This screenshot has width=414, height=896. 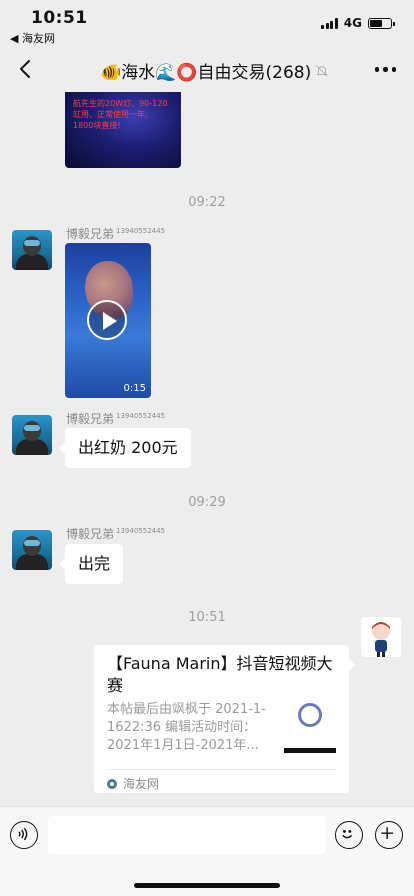 What do you see at coordinates (207, 502) in the screenshot?
I see `timestamp: 09:29` at bounding box center [207, 502].